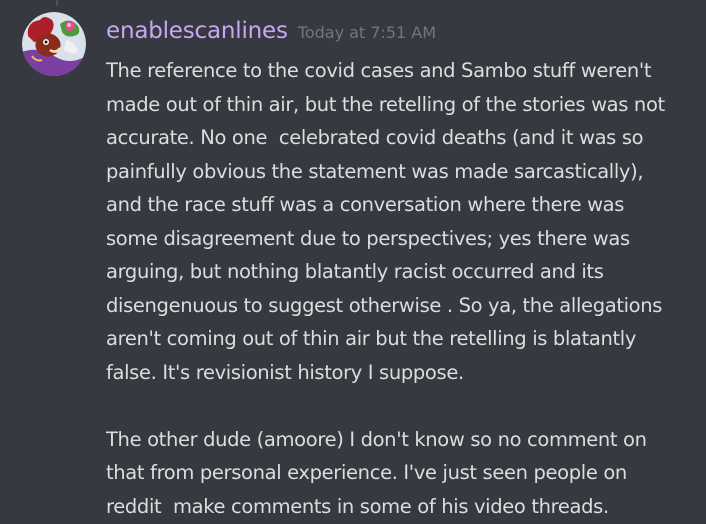  Describe the element at coordinates (57, 3) in the screenshot. I see `reply-connector-line` at that location.